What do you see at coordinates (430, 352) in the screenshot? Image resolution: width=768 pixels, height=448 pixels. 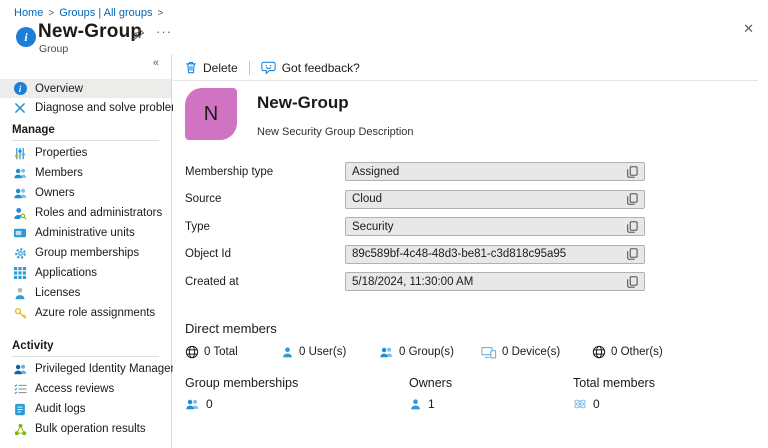 I see `stat-groups: 0 Group(s)` at bounding box center [430, 352].